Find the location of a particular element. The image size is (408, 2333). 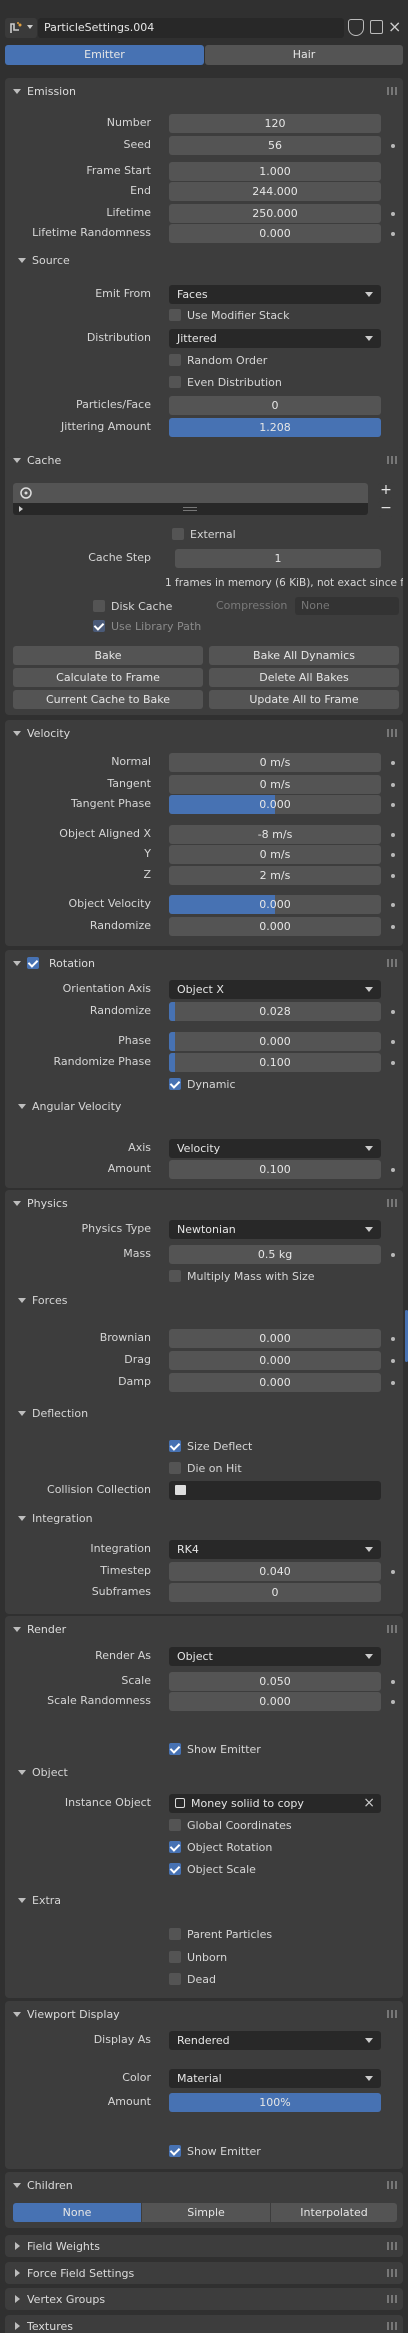

tab-hair: Hair is located at coordinates (304, 55).